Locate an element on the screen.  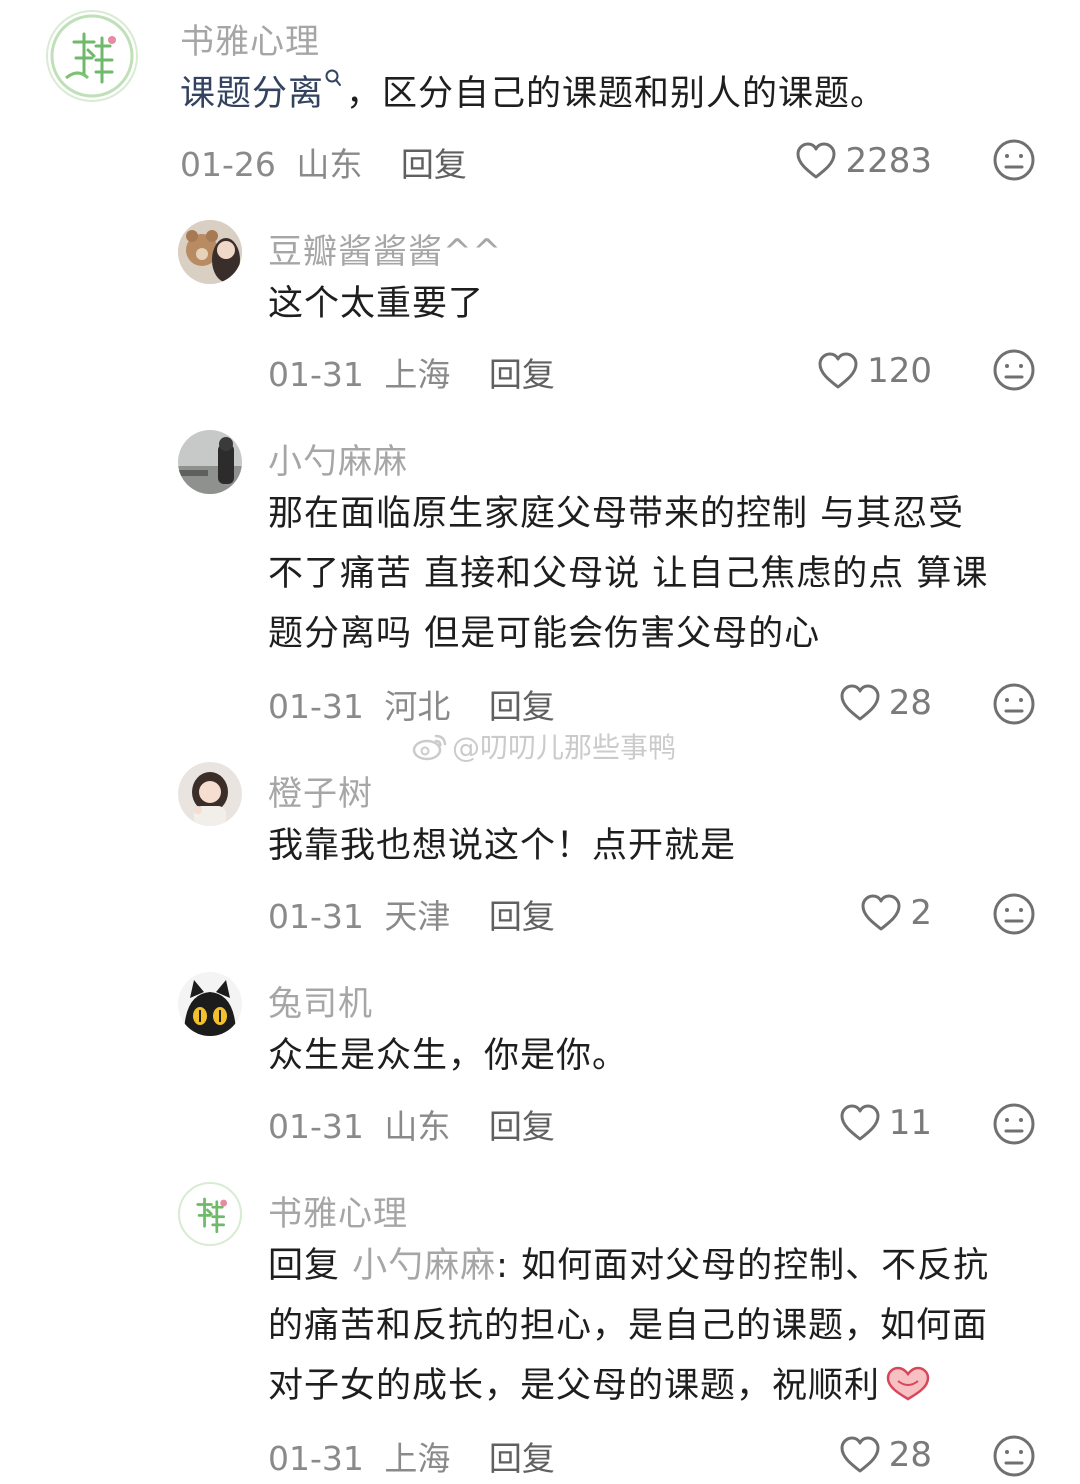
comment-text: 课题分离 ，区分自己的课题和别人的课题。 is located at coordinates (533, 94).